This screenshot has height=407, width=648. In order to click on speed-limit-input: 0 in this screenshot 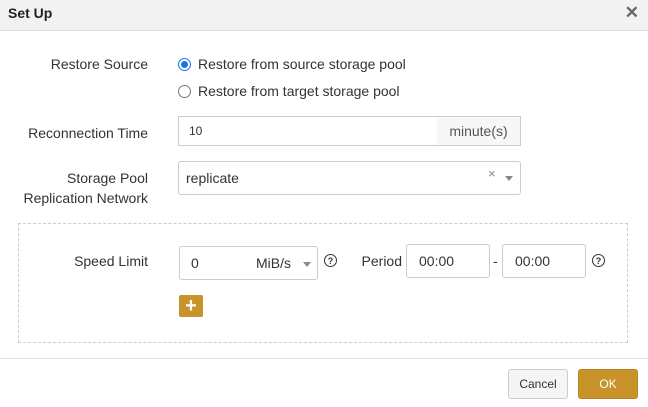, I will do `click(214, 263)`.